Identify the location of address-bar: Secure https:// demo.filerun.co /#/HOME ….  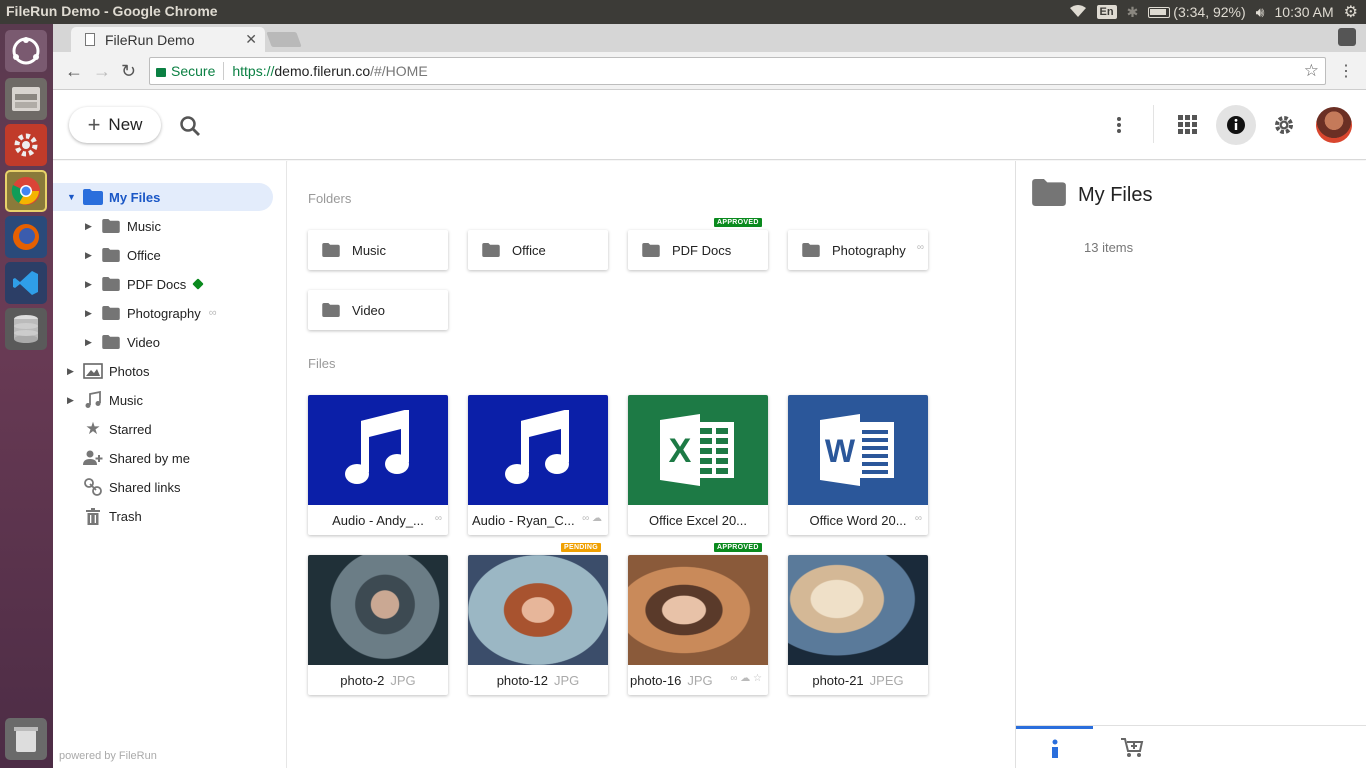
(737, 71).